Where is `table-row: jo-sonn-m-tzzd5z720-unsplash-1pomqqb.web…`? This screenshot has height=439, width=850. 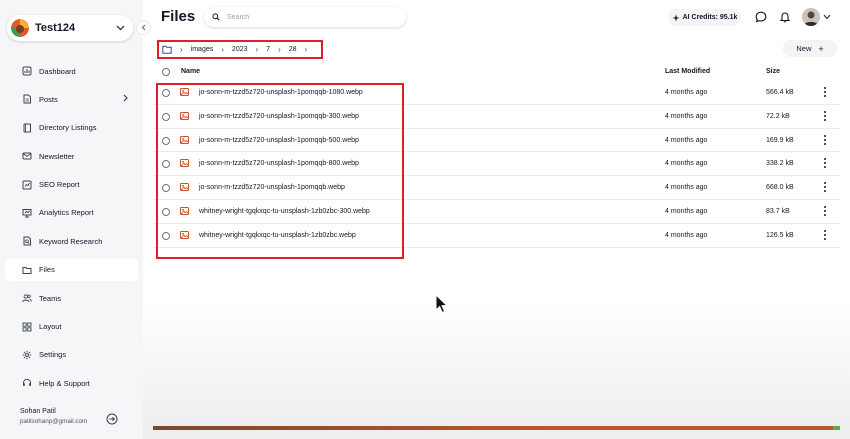
table-row: jo-sonn-m-tzzd5z720-unsplash-1pomqqb.web… is located at coordinates (496, 188).